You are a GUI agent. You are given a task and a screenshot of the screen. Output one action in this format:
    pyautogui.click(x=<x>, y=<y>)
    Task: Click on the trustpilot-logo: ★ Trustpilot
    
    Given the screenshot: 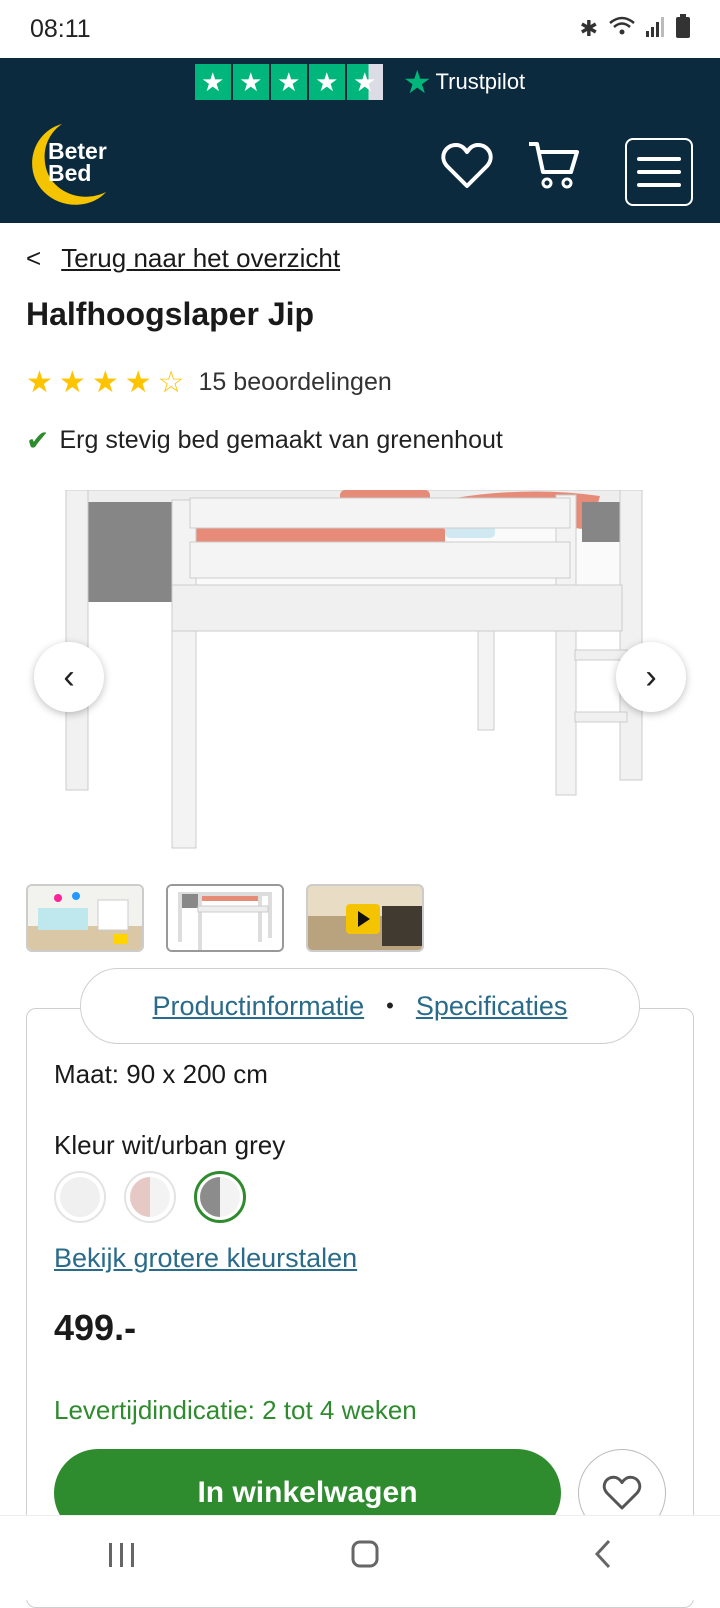 What is the action you would take?
    pyautogui.click(x=464, y=82)
    